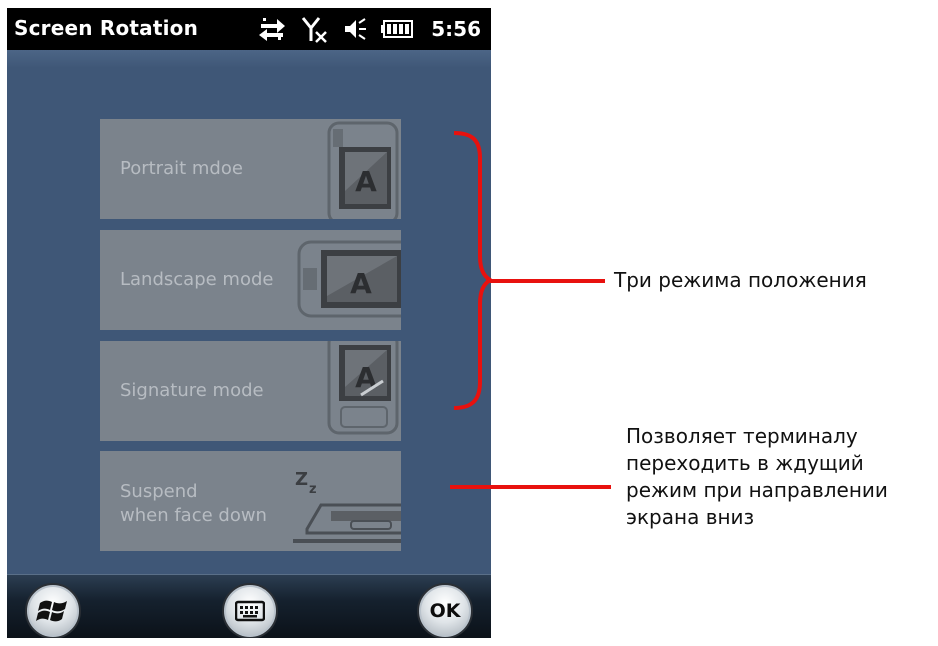  What do you see at coordinates (193, 515) in the screenshot?
I see `suspend-label-line2: when face down` at bounding box center [193, 515].